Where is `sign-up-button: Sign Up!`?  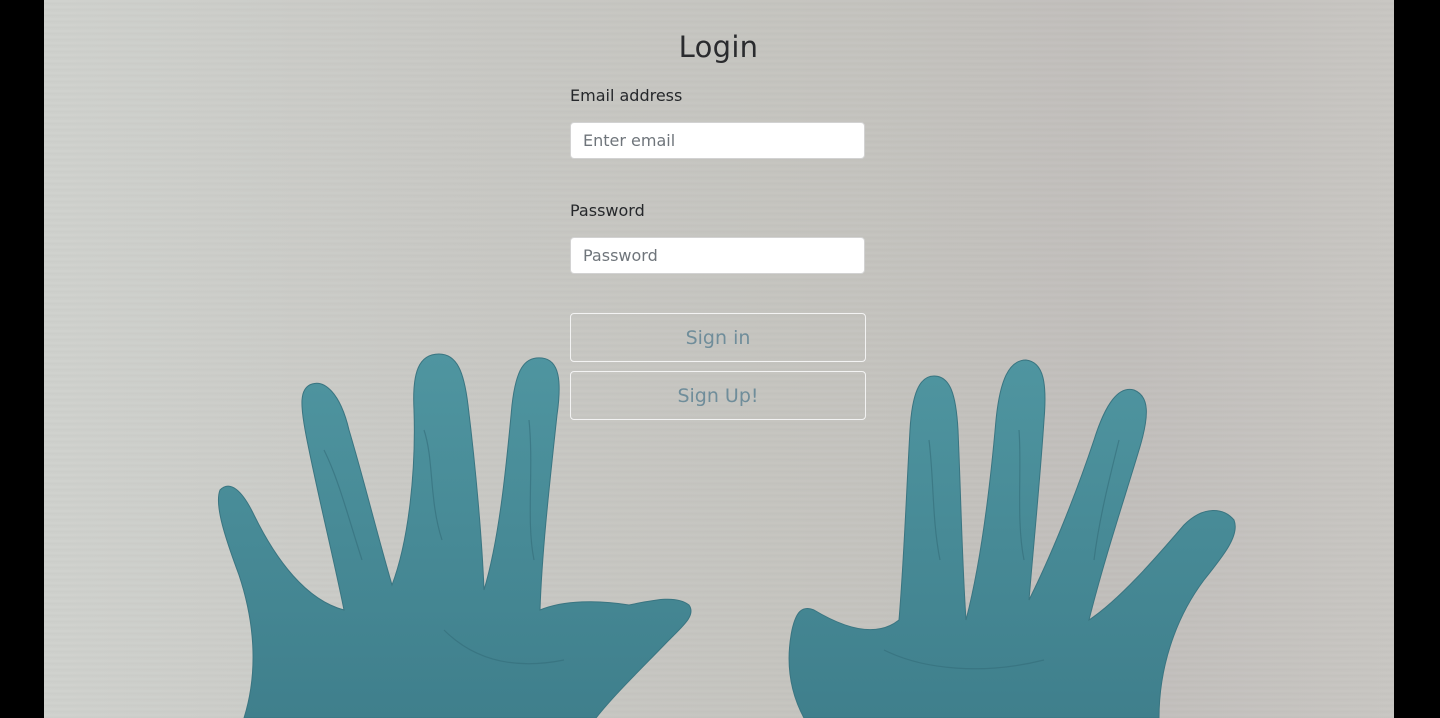 sign-up-button: Sign Up! is located at coordinates (718, 395).